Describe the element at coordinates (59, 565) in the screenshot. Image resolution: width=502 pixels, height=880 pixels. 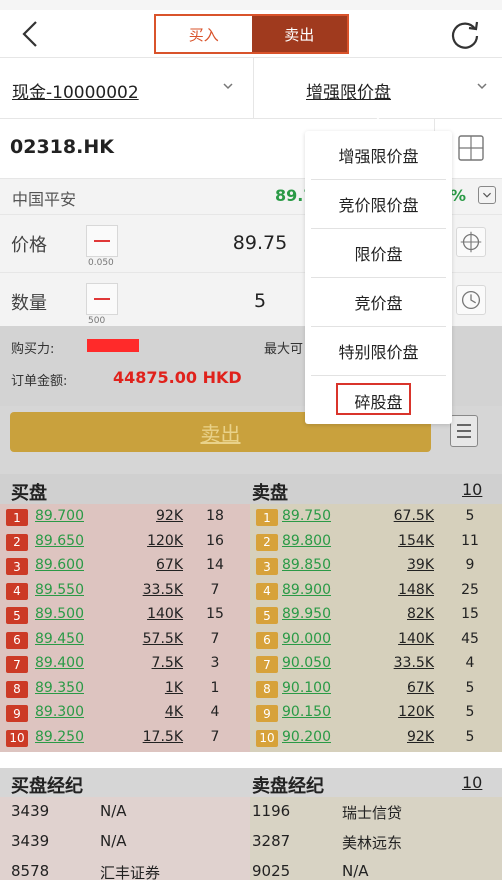
I see `bid-price: 89.600` at that location.